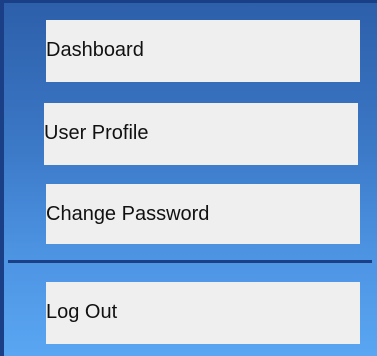 The width and height of the screenshot is (377, 356). What do you see at coordinates (203, 51) in the screenshot?
I see `menu-item-dashboard: Dashboard` at bounding box center [203, 51].